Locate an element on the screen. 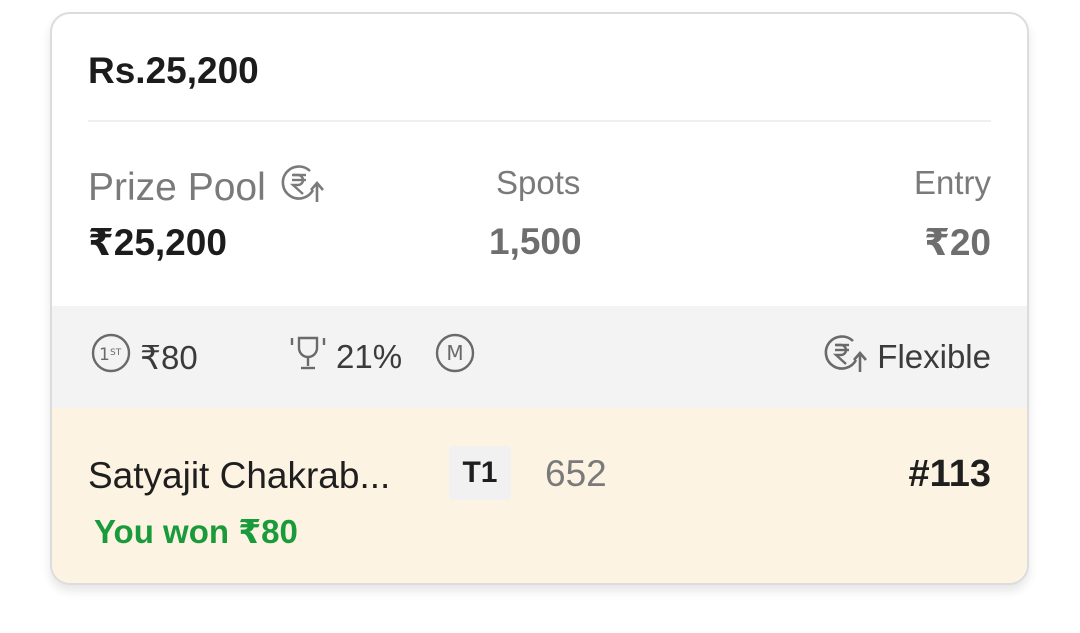 The width and height of the screenshot is (1080, 633). entry-fee-value: ₹20 is located at coordinates (957, 242).